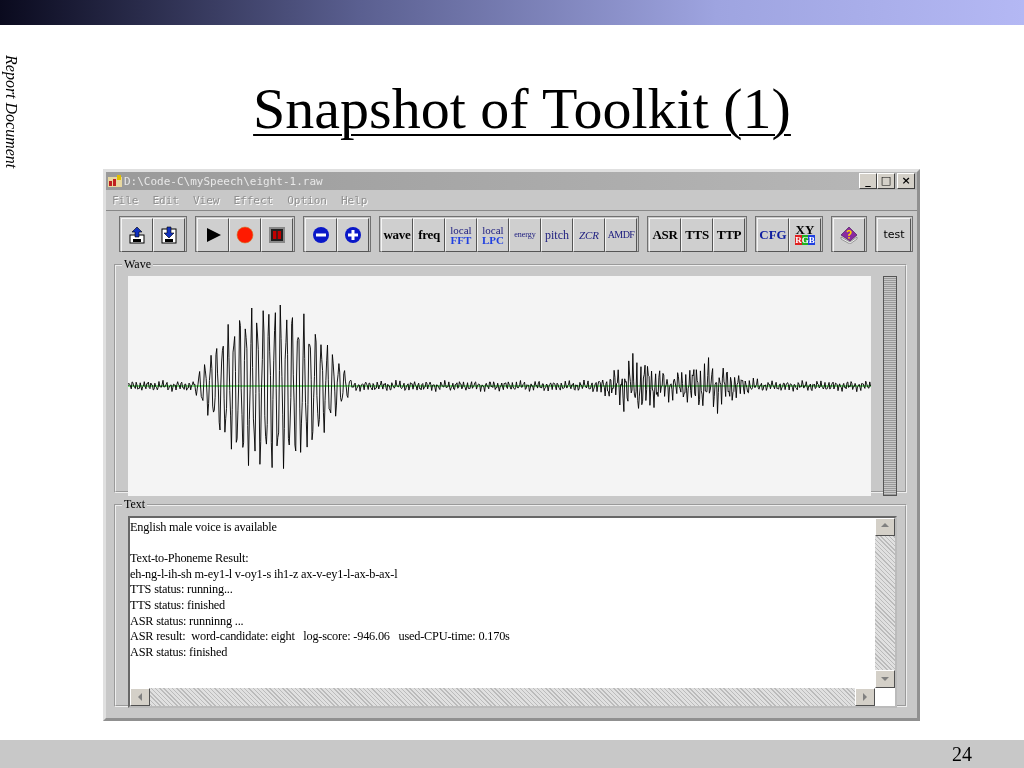 This screenshot has height=768, width=1024. Describe the element at coordinates (178, 605) in the screenshot. I see `text-line: TTS status: finished` at that location.